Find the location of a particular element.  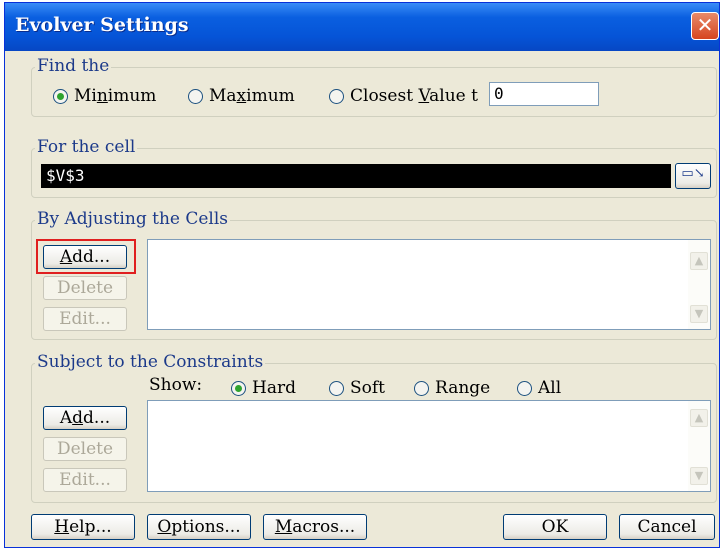

radio-range-circle is located at coordinates (421, 388).